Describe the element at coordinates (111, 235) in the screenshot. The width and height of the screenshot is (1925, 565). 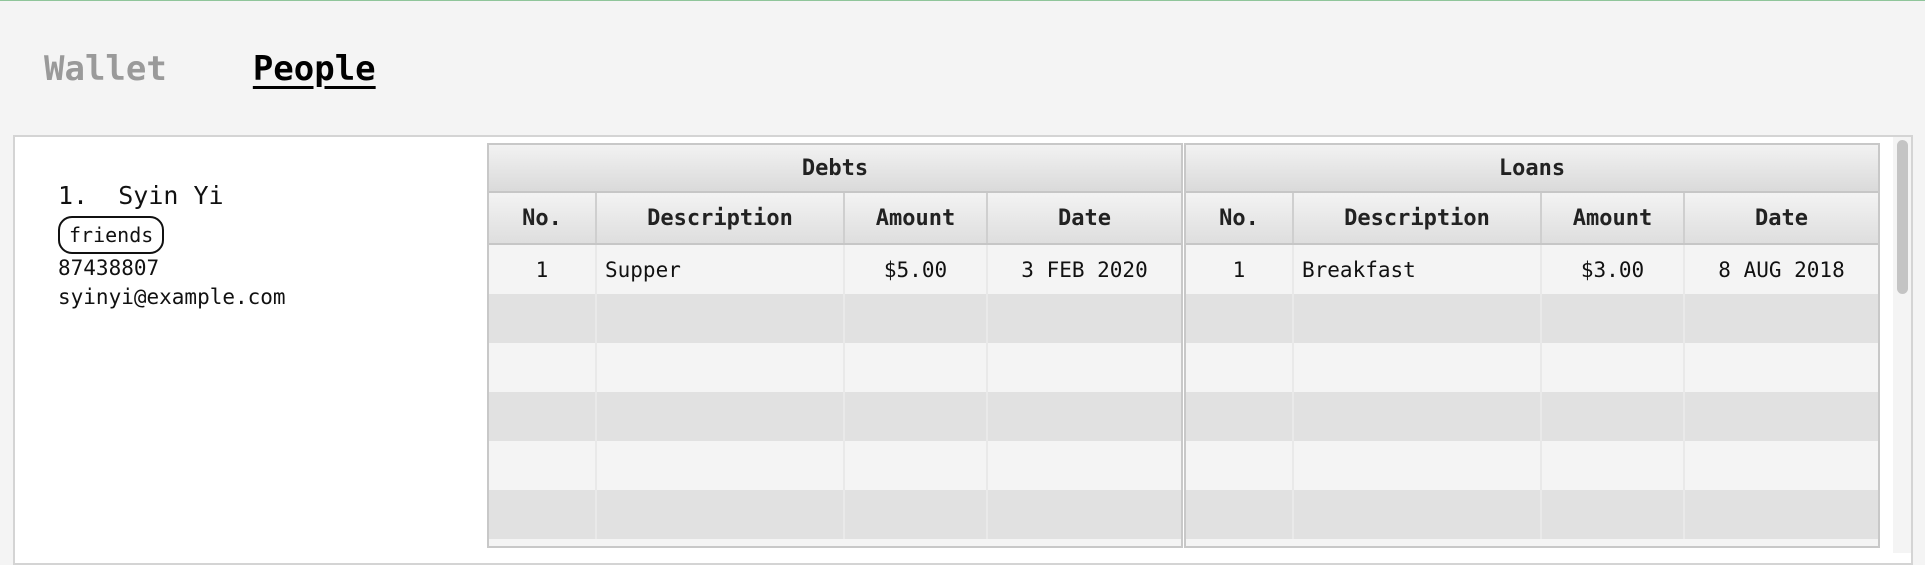
I see `tag-badge: friends` at that location.